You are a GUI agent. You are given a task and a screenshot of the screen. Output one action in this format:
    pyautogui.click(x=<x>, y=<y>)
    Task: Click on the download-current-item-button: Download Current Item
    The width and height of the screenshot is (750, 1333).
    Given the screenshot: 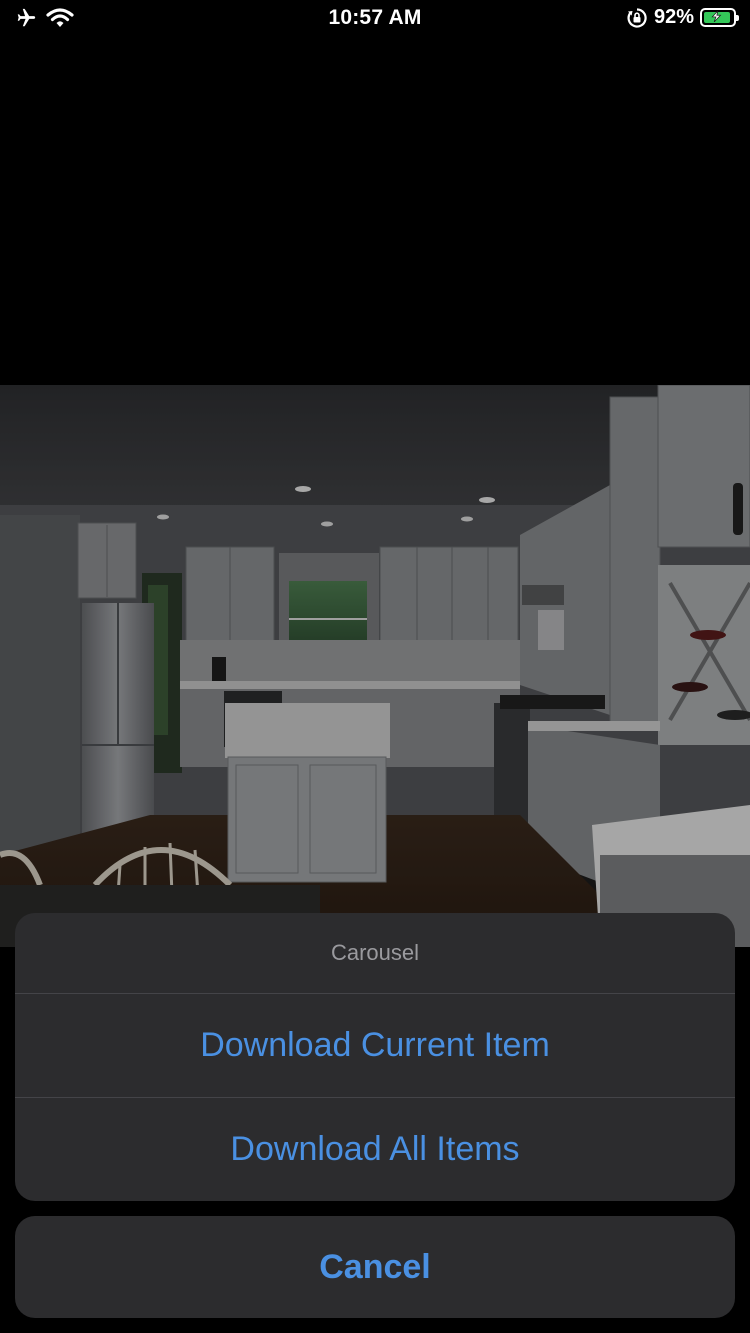 What is the action you would take?
    pyautogui.click(x=375, y=1045)
    